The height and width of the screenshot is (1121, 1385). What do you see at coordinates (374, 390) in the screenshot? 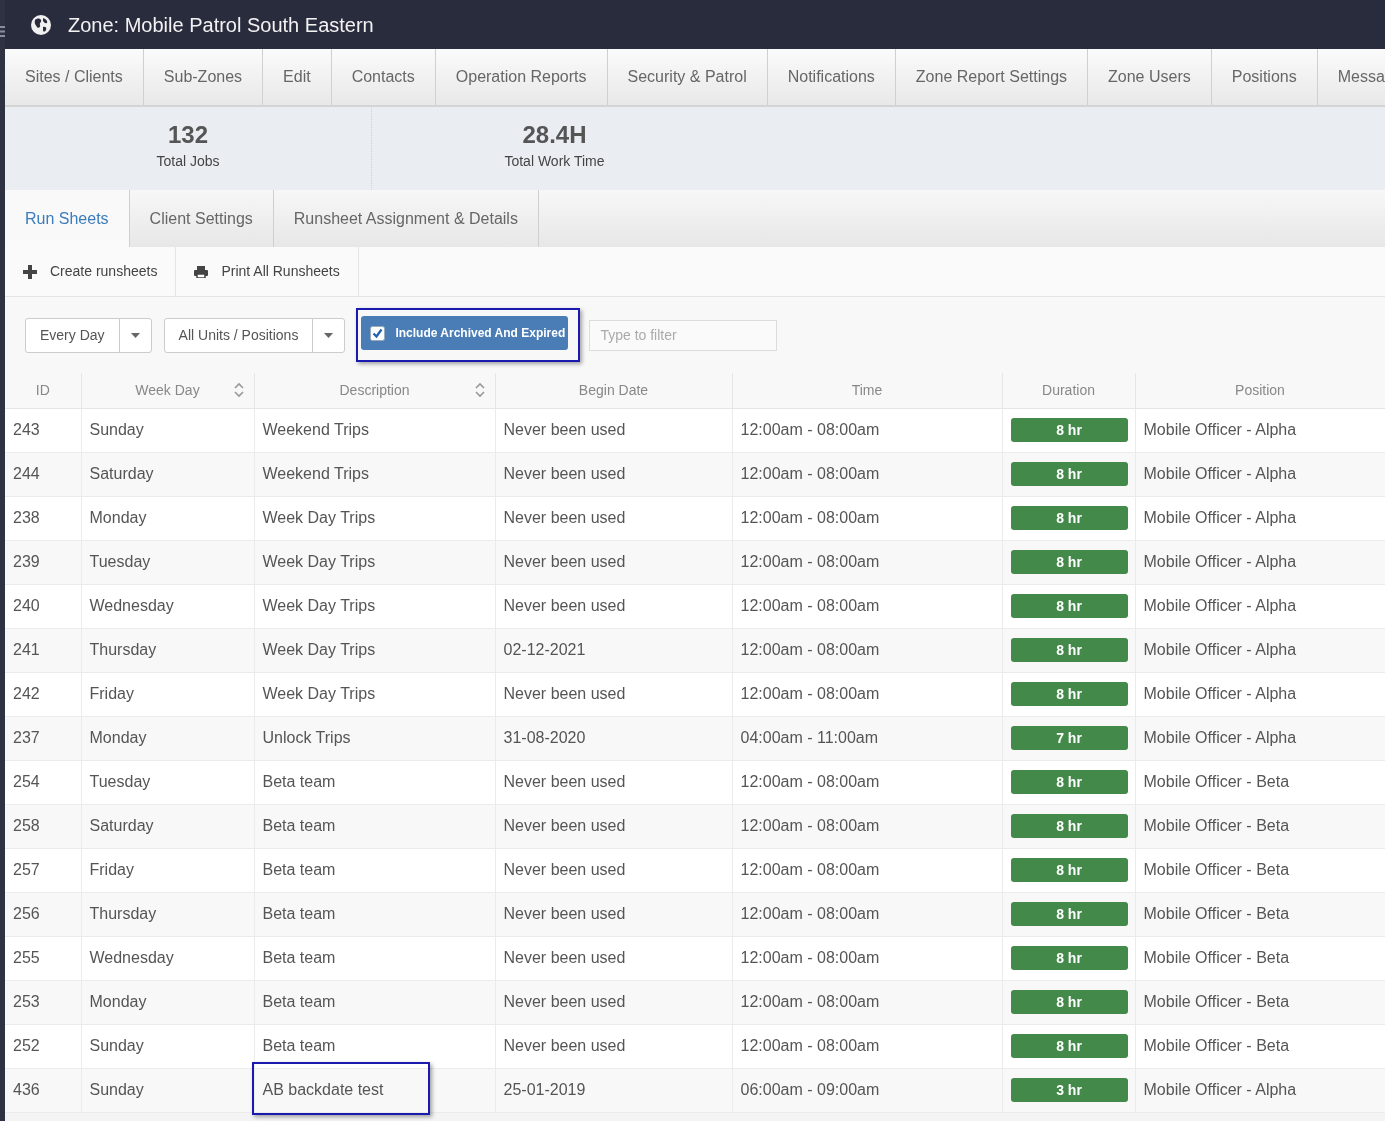
I see `column-header: Description` at bounding box center [374, 390].